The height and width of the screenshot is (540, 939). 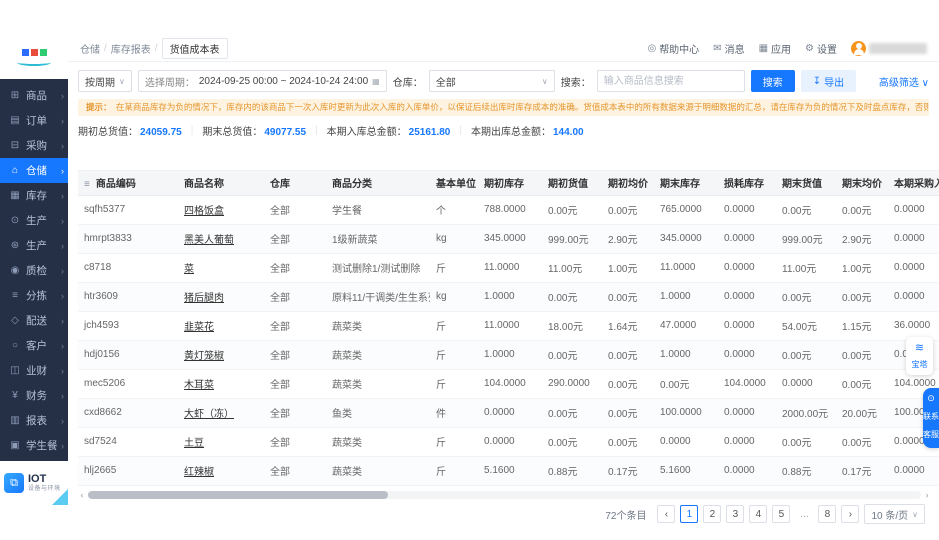 What do you see at coordinates (87, 184) in the screenshot?
I see `column-settings-icon: ≡` at bounding box center [87, 184].